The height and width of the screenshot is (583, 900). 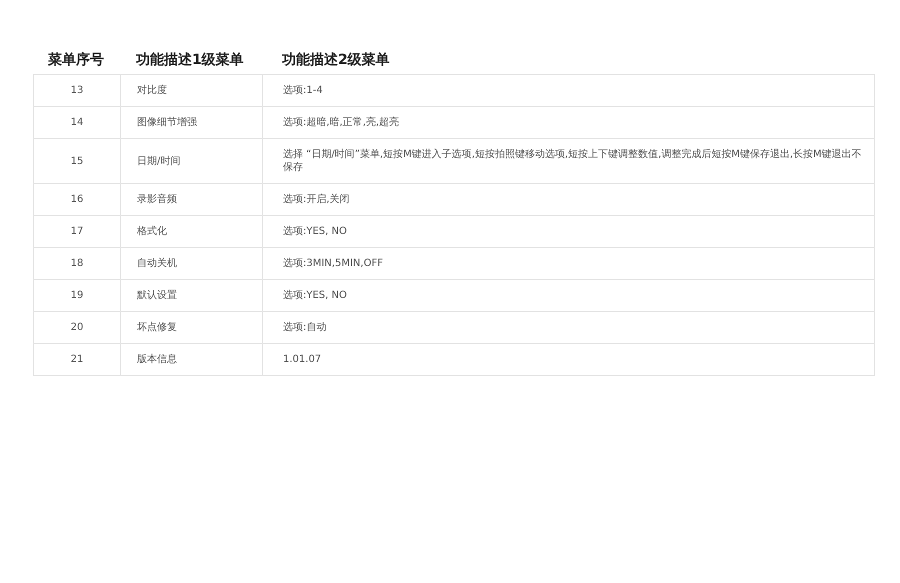 What do you see at coordinates (568, 161) in the screenshot?
I see `table-cell: 选择 “日期/时间”菜单,短按M键进入子选项,短按拍照键移动选项,短按上下键调整数值,调整完成后短按M键保存退出,长按M键退出不保存` at bounding box center [568, 161].